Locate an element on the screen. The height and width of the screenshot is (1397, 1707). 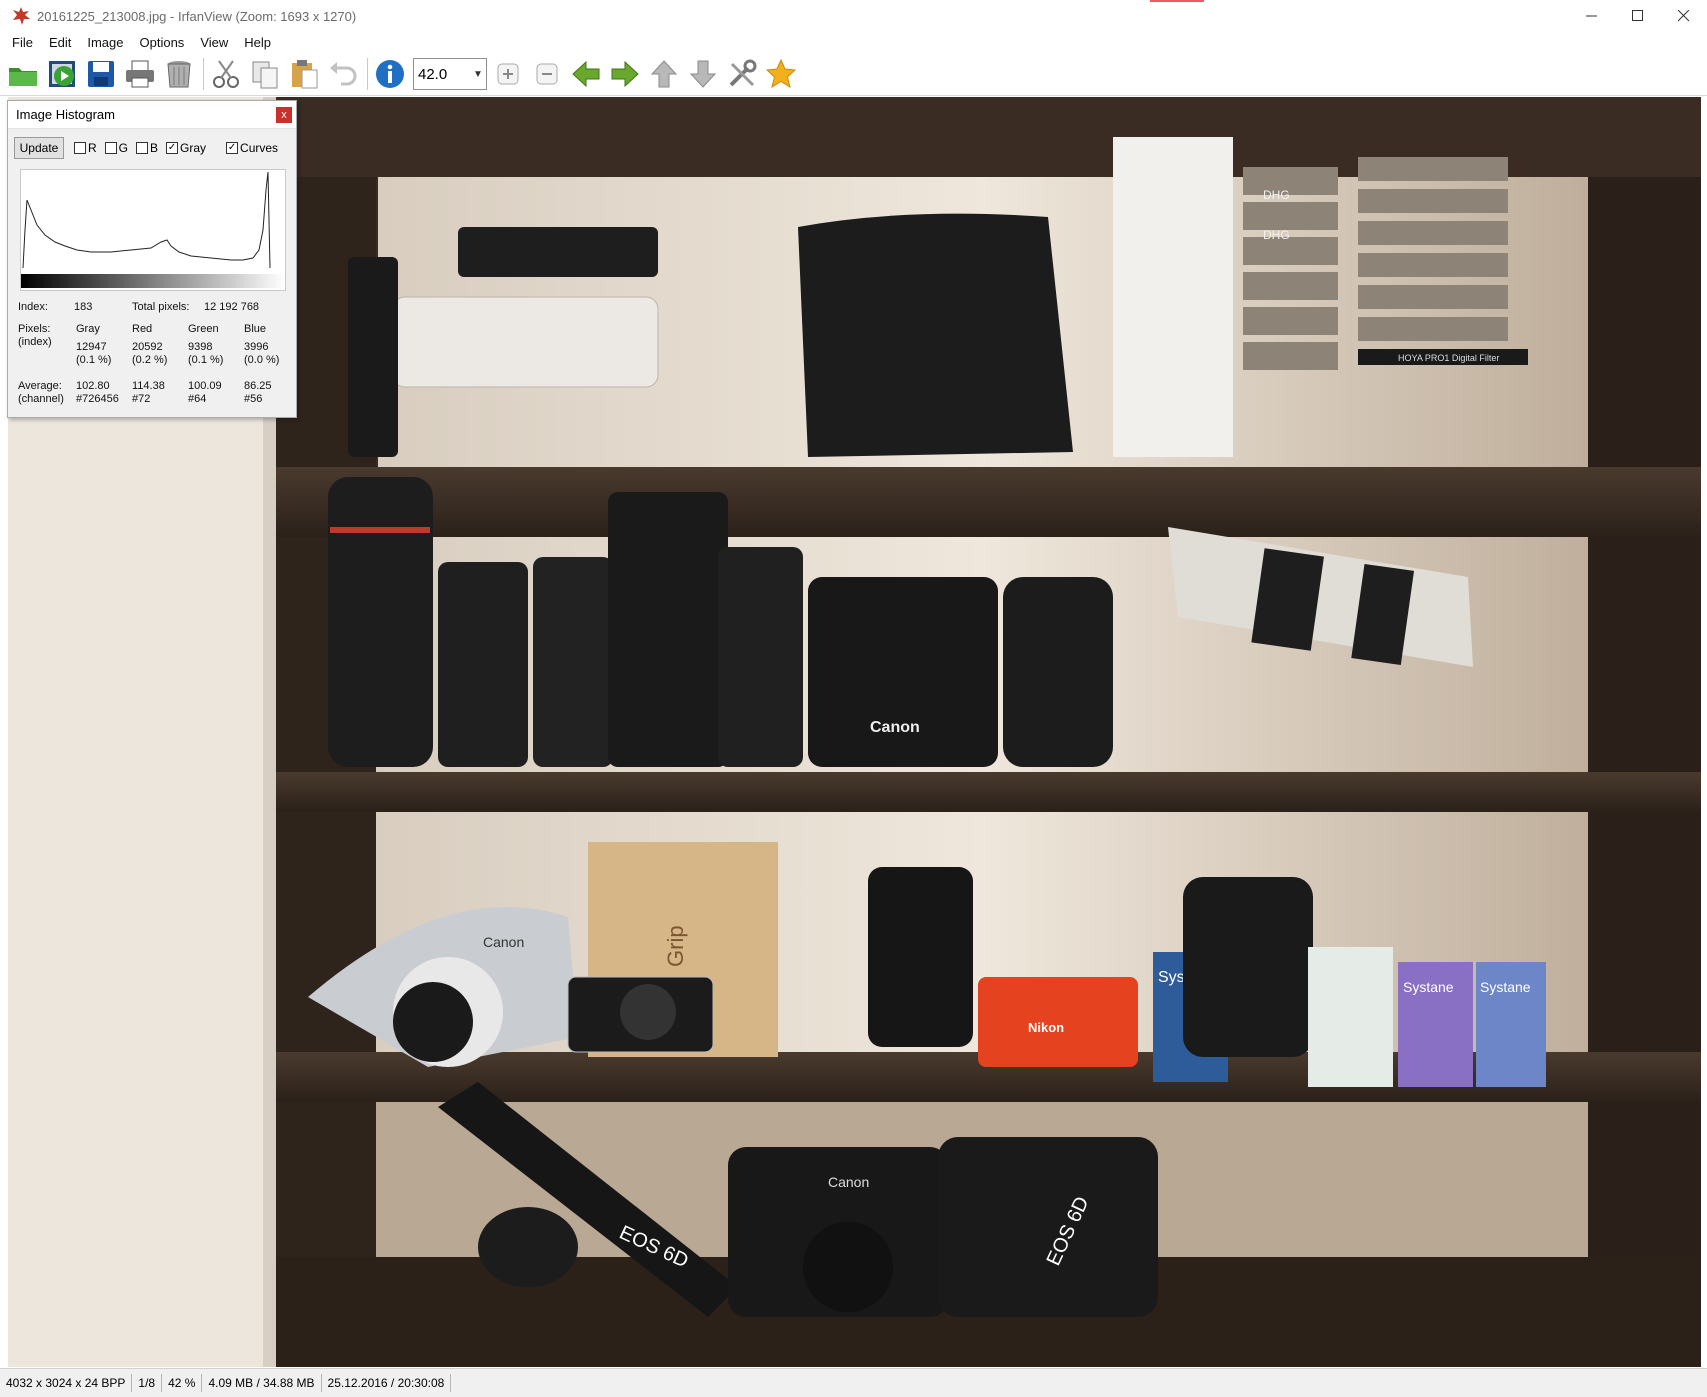
delete-icon is located at coordinates (179, 74).